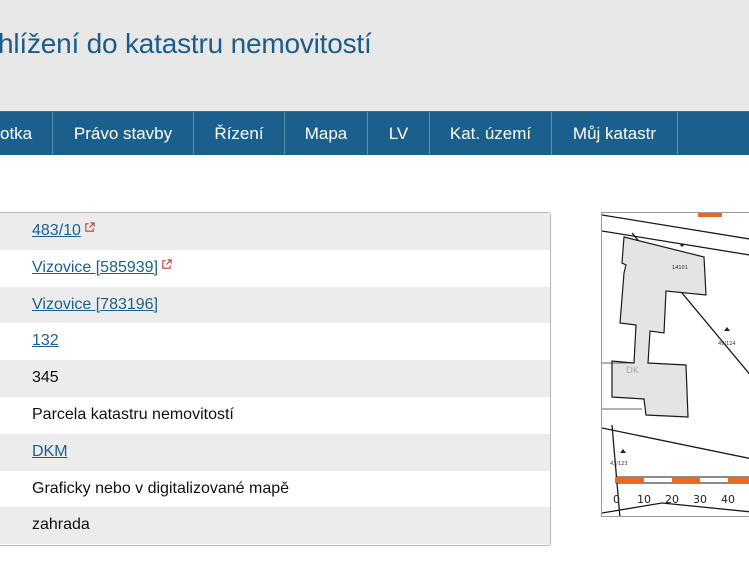  What do you see at coordinates (710, 215) in the screenshot?
I see `scale-fragment` at bounding box center [710, 215].